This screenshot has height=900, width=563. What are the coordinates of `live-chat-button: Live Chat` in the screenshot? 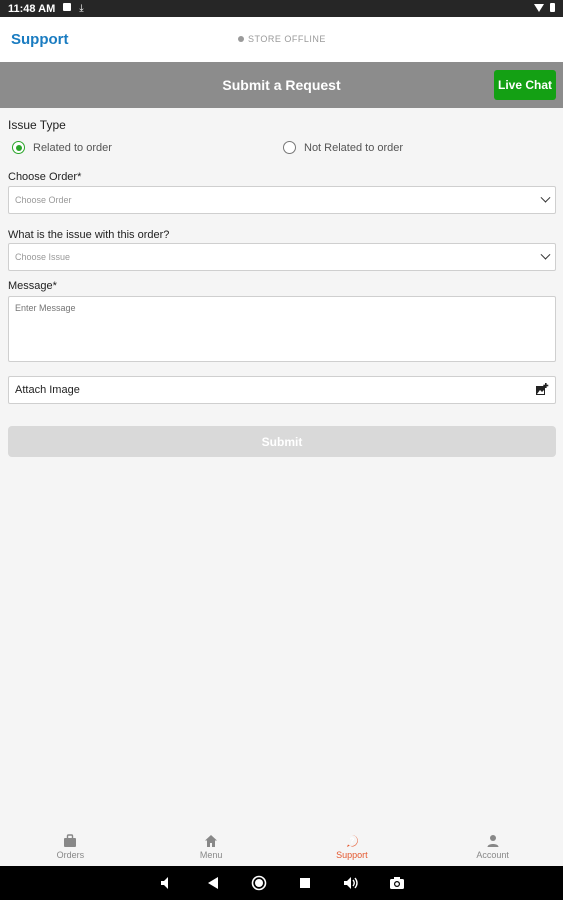 It's located at (525, 85).